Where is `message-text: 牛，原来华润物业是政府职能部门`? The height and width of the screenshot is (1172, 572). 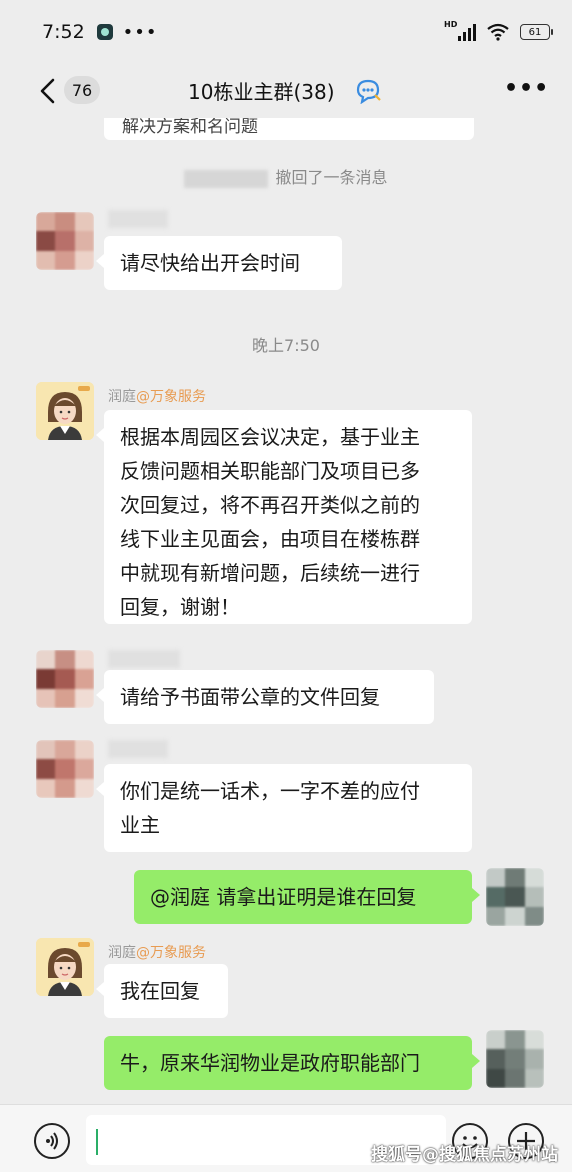 message-text: 牛，原来华润物业是政府职能部门 is located at coordinates (270, 1063).